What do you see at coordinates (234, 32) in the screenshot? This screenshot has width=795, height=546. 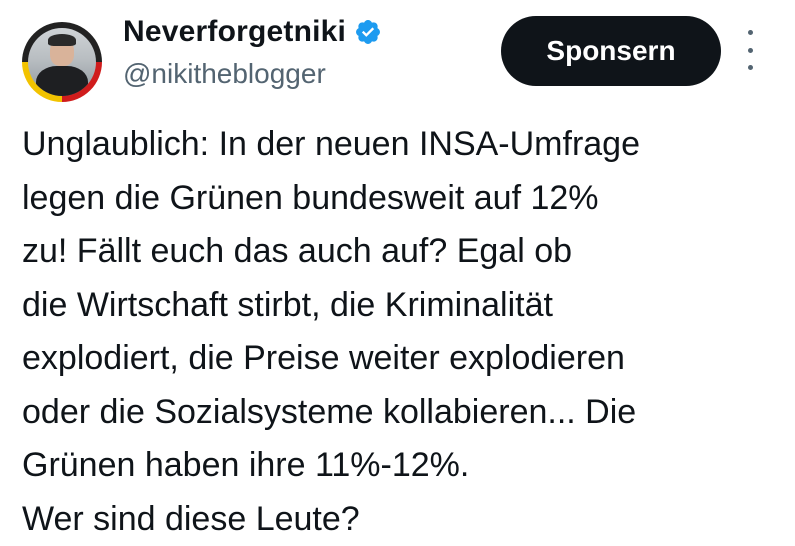 I see `display-name: Neverforgetniki` at bounding box center [234, 32].